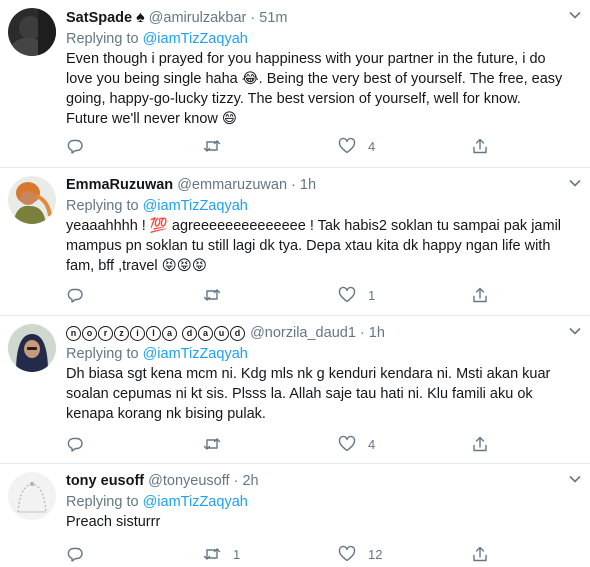 The width and height of the screenshot is (590, 567). Describe the element at coordinates (232, 185) in the screenshot. I see `handle: @emmaruzuwan` at that location.